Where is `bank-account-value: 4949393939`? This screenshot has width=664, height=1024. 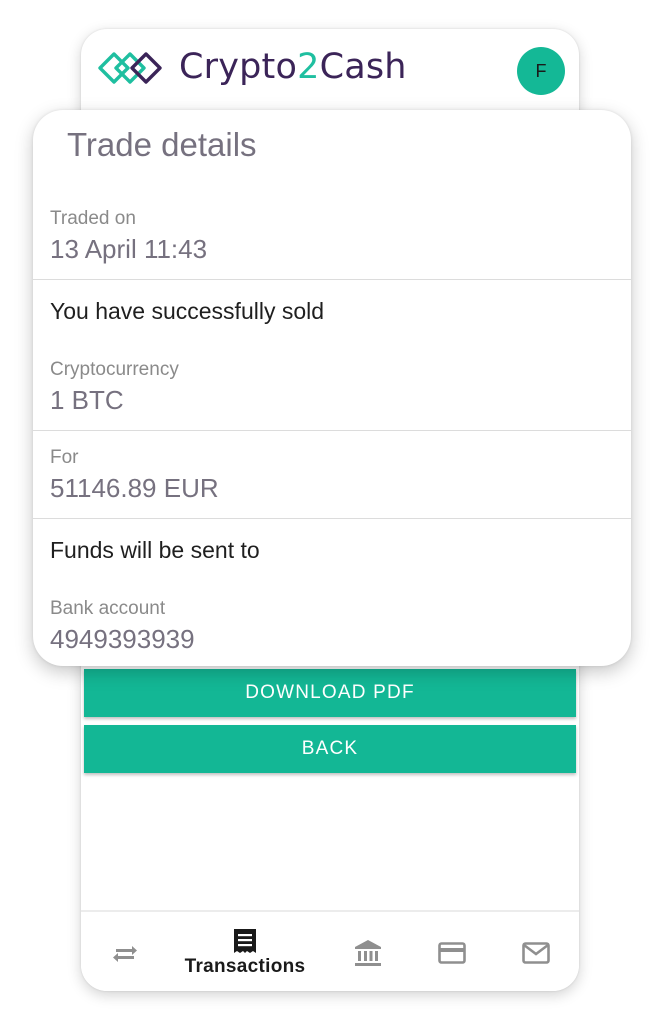 bank-account-value: 4949393939 is located at coordinates (122, 639).